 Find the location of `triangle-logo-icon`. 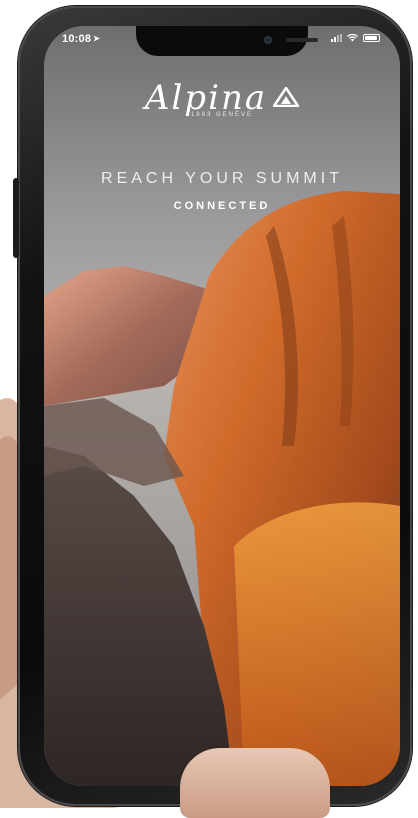

triangle-logo-icon is located at coordinates (286, 97).